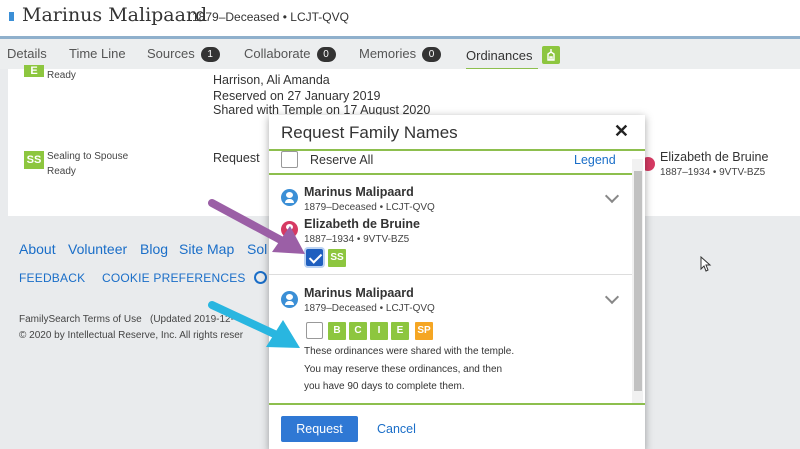  I want to click on annotation-arrows, so click(256, 273).